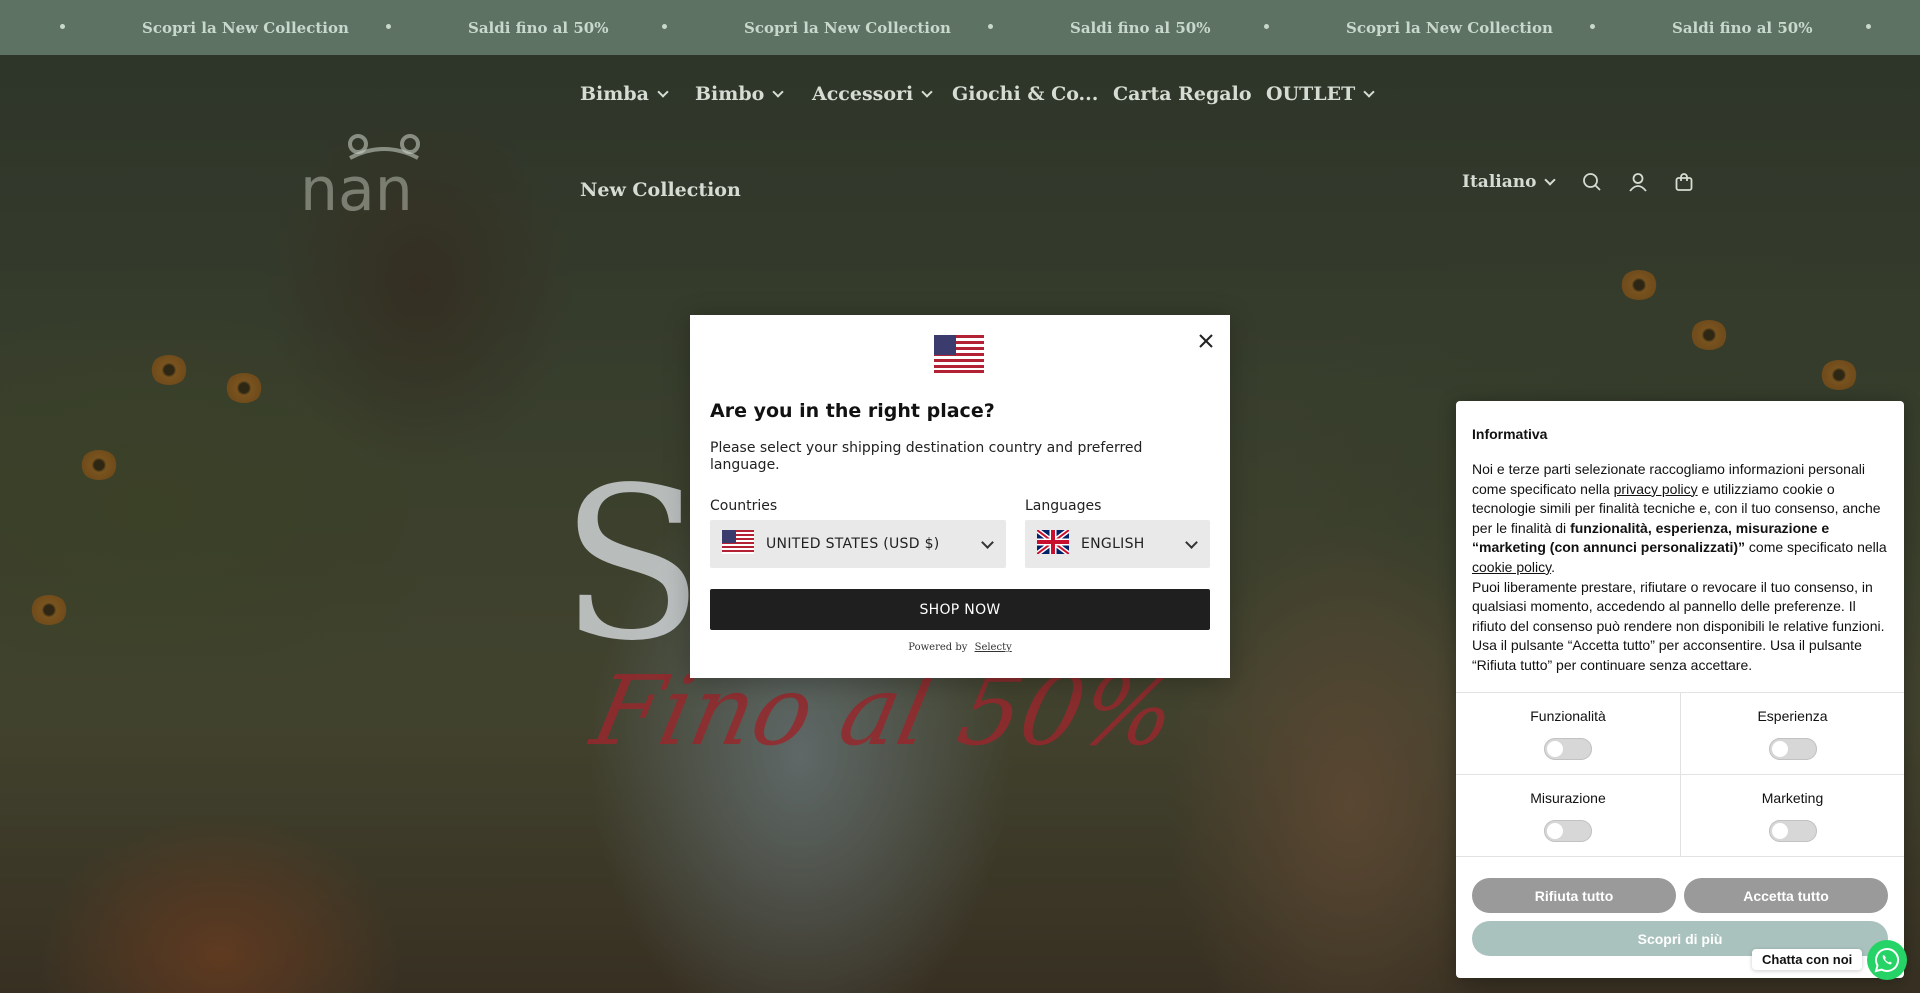 This screenshot has width=1920, height=993. What do you see at coordinates (1579, 182) in the screenshot?
I see `header-actions: Italiano` at bounding box center [1579, 182].